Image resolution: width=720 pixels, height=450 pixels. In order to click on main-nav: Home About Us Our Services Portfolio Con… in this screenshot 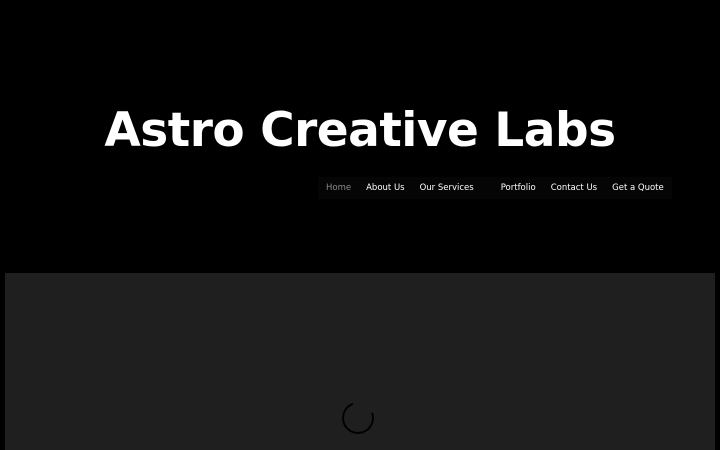, I will do `click(495, 188)`.